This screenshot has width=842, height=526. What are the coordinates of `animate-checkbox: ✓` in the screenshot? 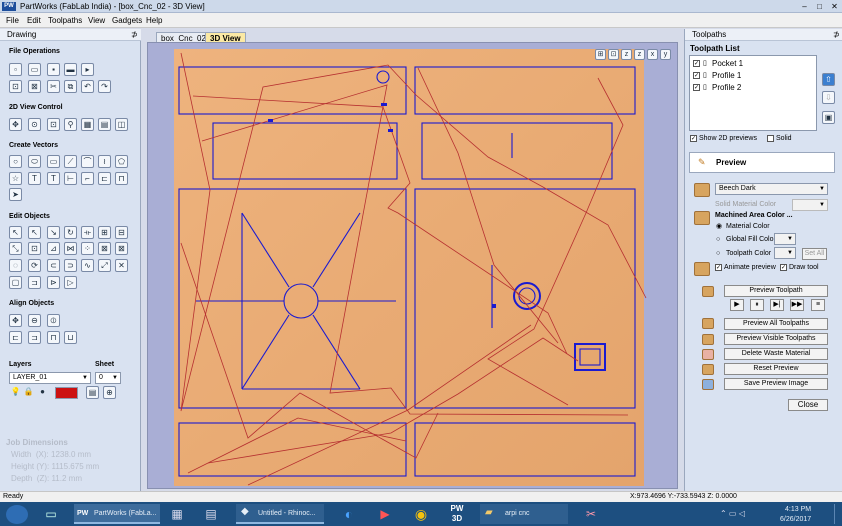 It's located at (718, 267).